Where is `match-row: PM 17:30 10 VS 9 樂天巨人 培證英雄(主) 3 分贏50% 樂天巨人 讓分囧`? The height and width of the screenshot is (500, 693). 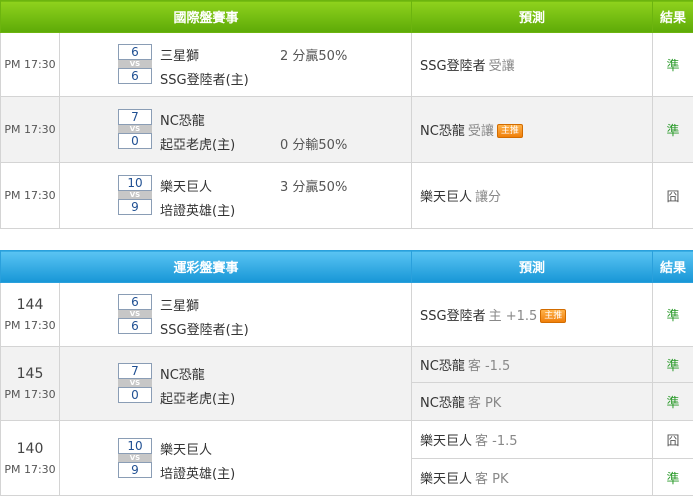
match-row: PM 17:30 10 VS 9 樂天巨人 培證英雄(主) 3 分贏50% 樂天巨人 讓分囧 is located at coordinates (346, 195).